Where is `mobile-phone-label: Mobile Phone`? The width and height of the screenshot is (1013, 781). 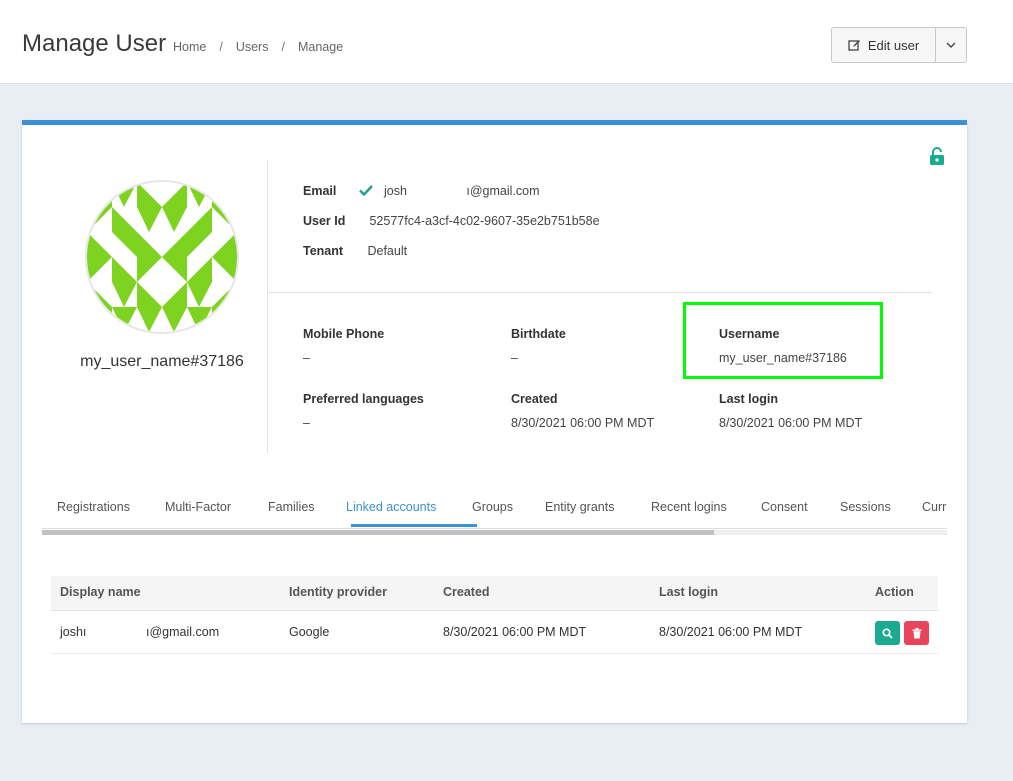 mobile-phone-label: Mobile Phone is located at coordinates (344, 334).